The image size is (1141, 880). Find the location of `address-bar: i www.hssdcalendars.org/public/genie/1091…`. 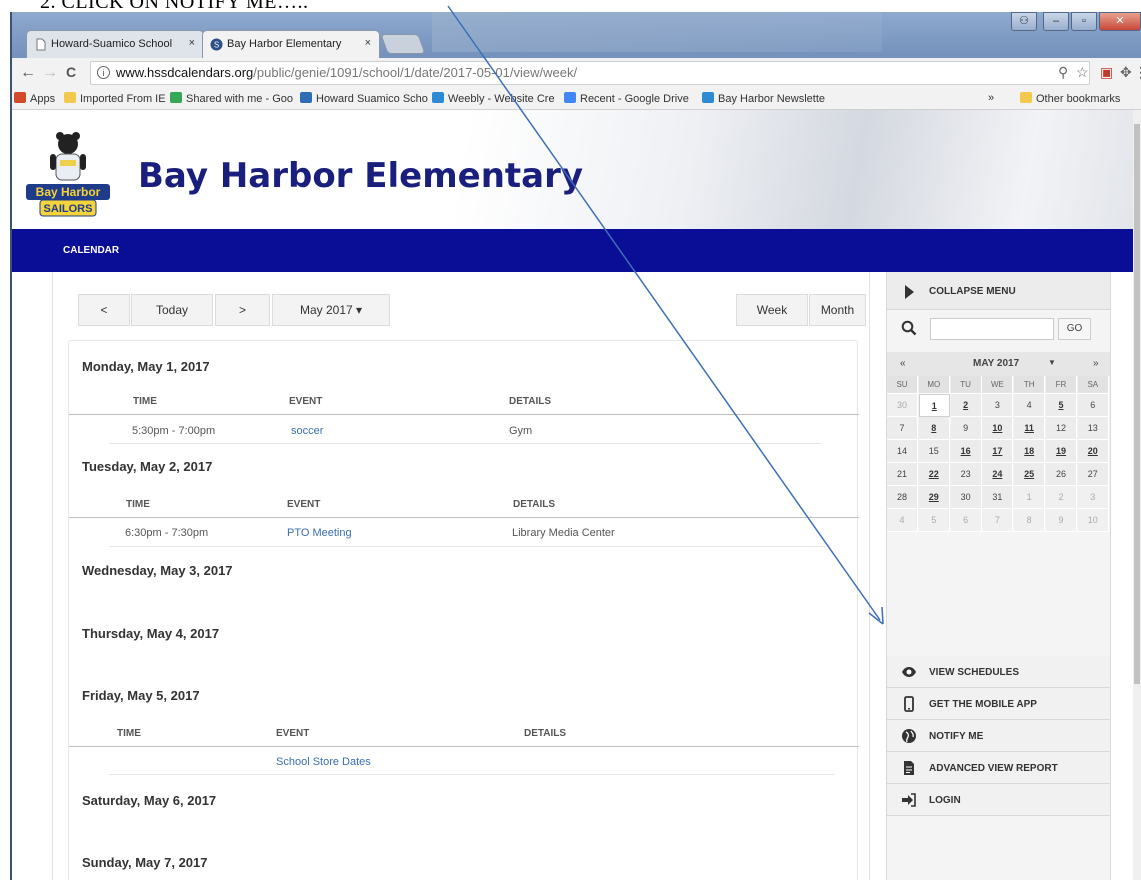

address-bar: i www.hssdcalendars.org/public/genie/1091… is located at coordinates (590, 73).